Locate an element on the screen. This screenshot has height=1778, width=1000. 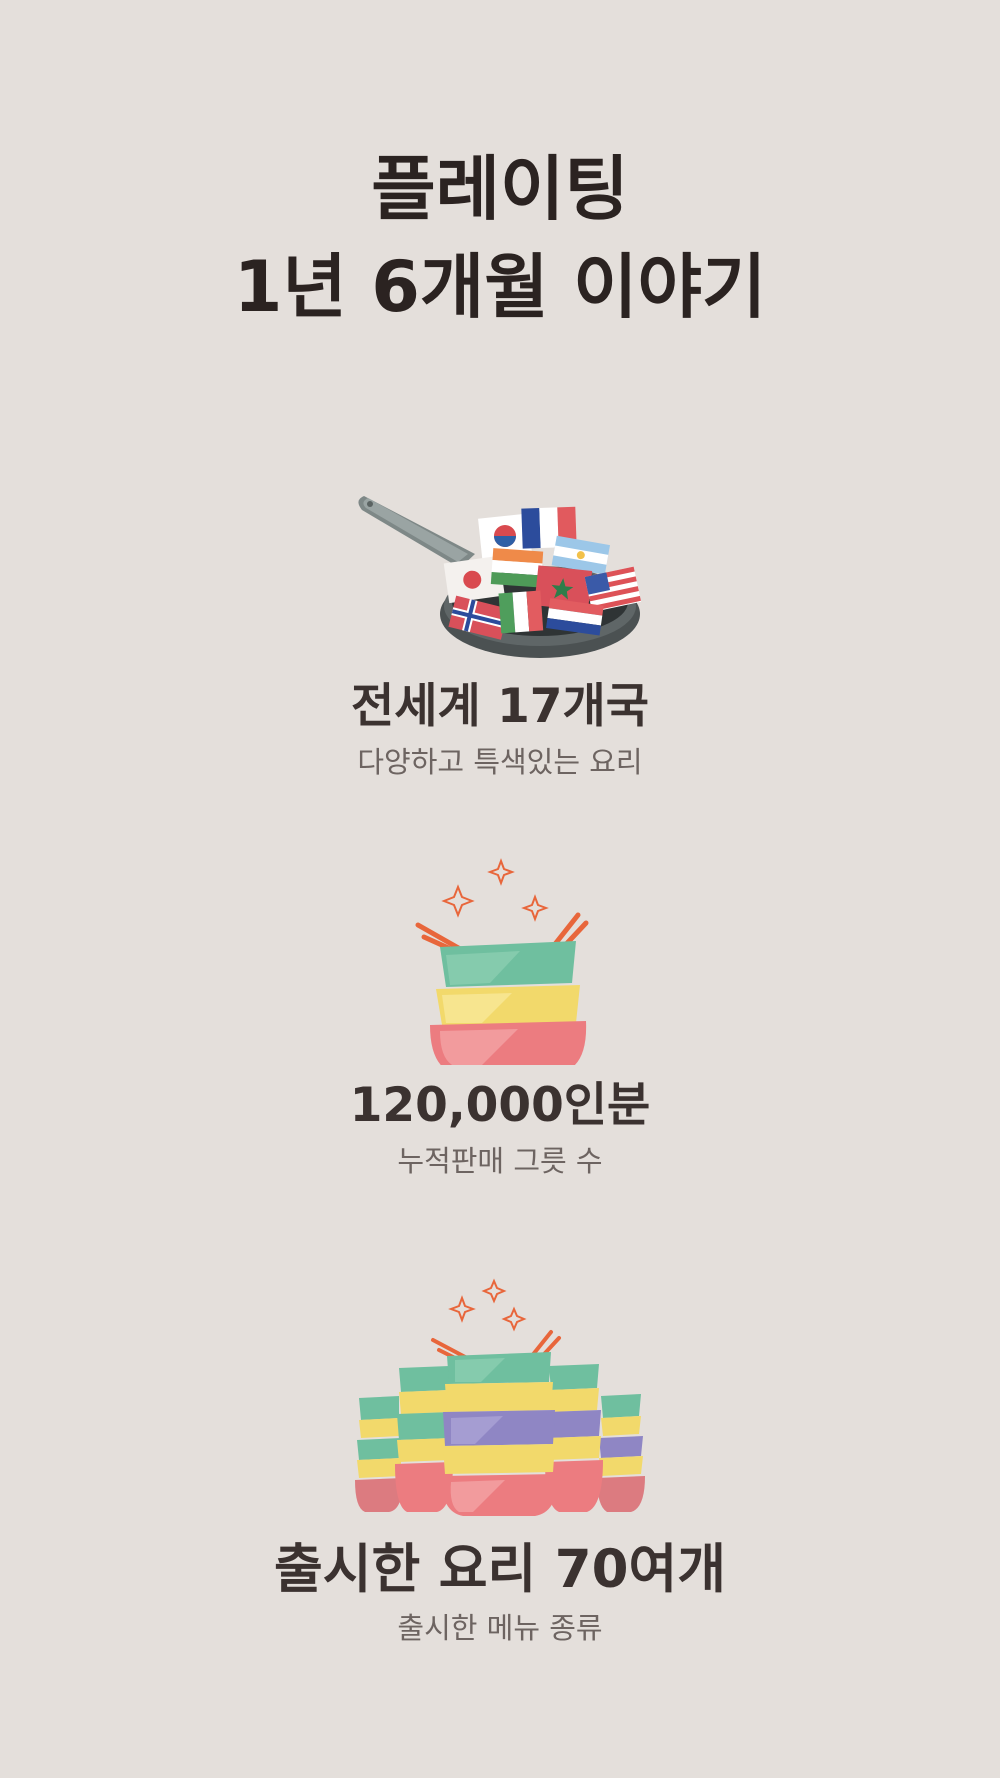
stat-headline: 120,000인분 is located at coordinates (500, 1105).